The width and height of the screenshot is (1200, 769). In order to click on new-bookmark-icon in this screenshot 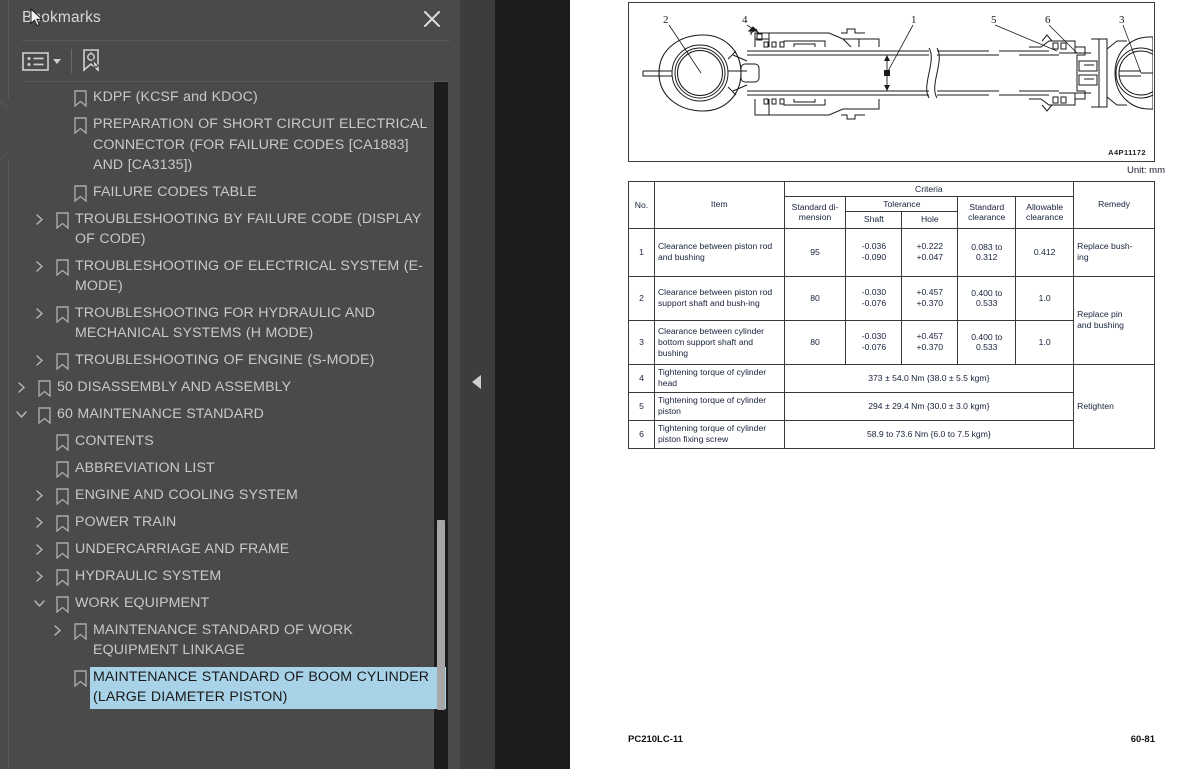, I will do `click(92, 61)`.